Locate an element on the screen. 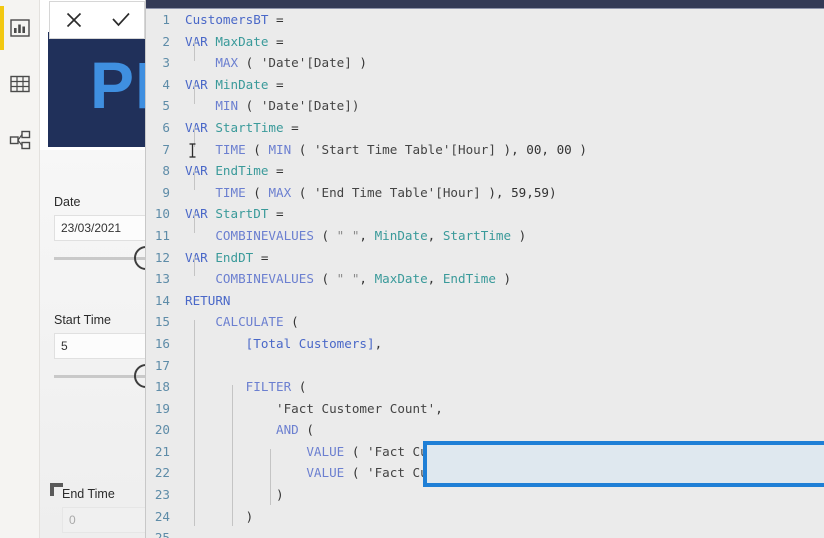 Image resolution: width=824 pixels, height=538 pixels. code-line: 20 AND ( is located at coordinates (485, 430).